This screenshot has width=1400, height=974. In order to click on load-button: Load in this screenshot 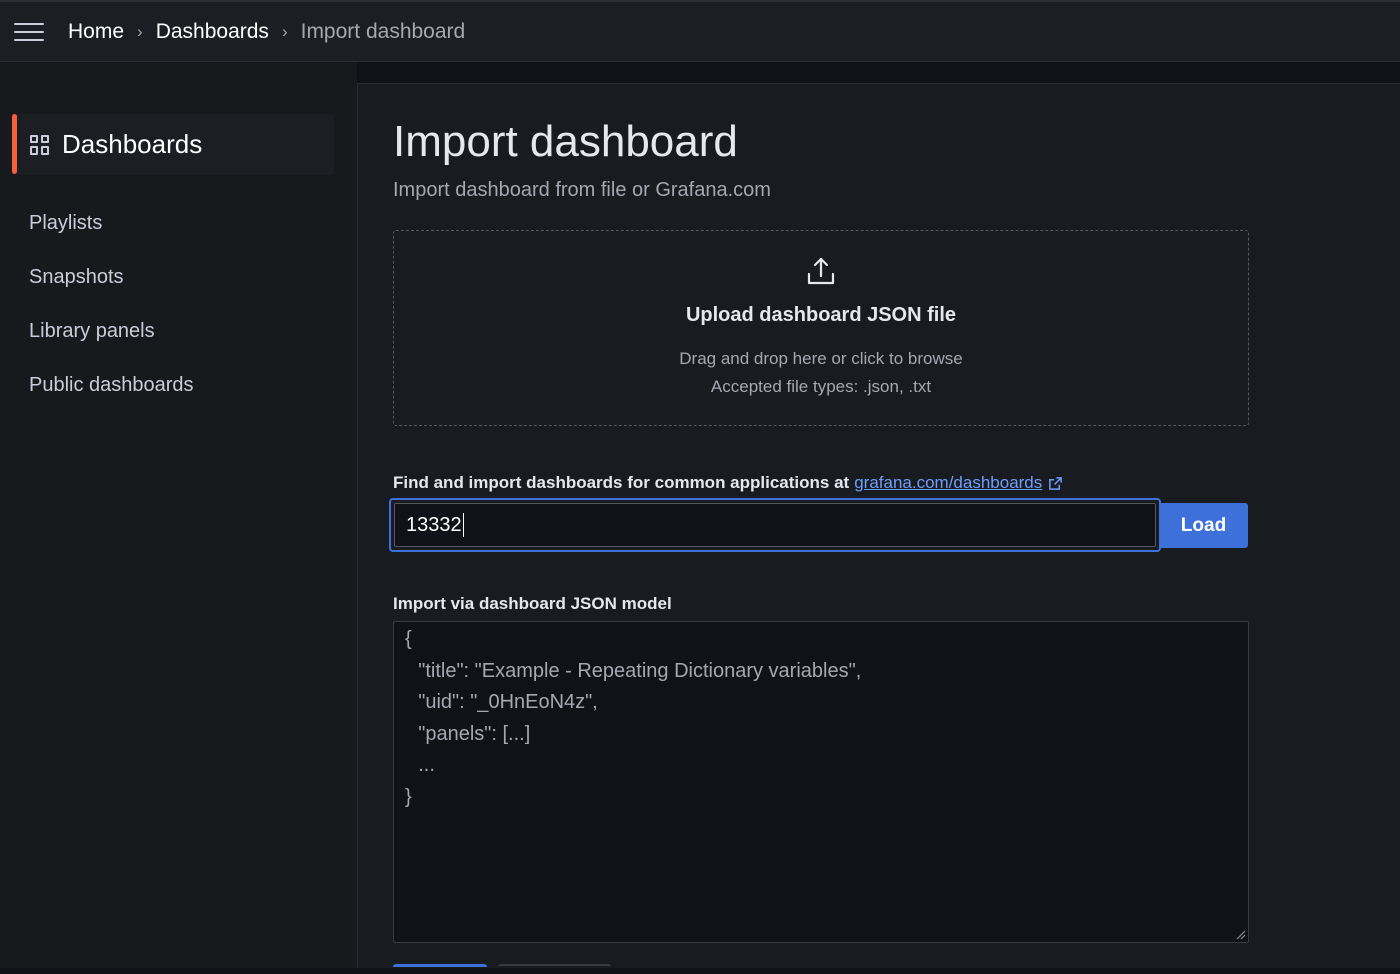, I will do `click(1203, 525)`.